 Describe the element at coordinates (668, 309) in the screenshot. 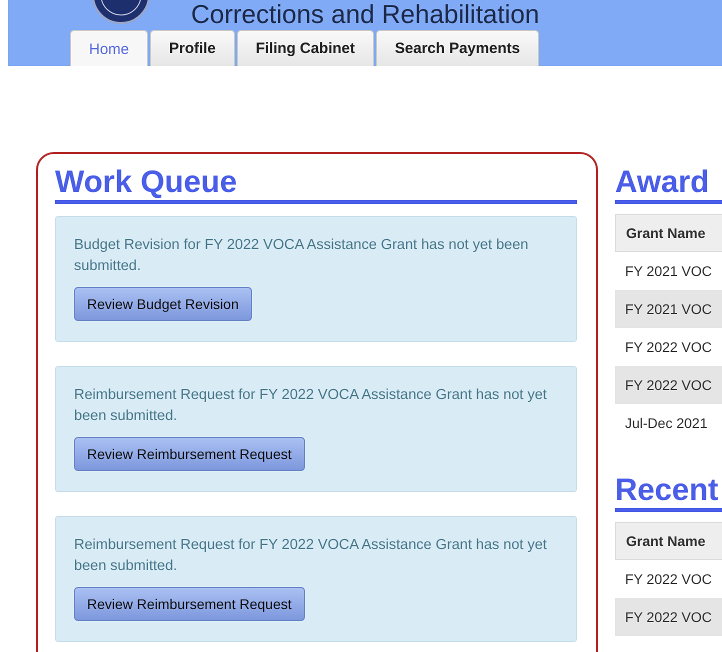

I see `table-cell: FY 2021 VOC` at that location.